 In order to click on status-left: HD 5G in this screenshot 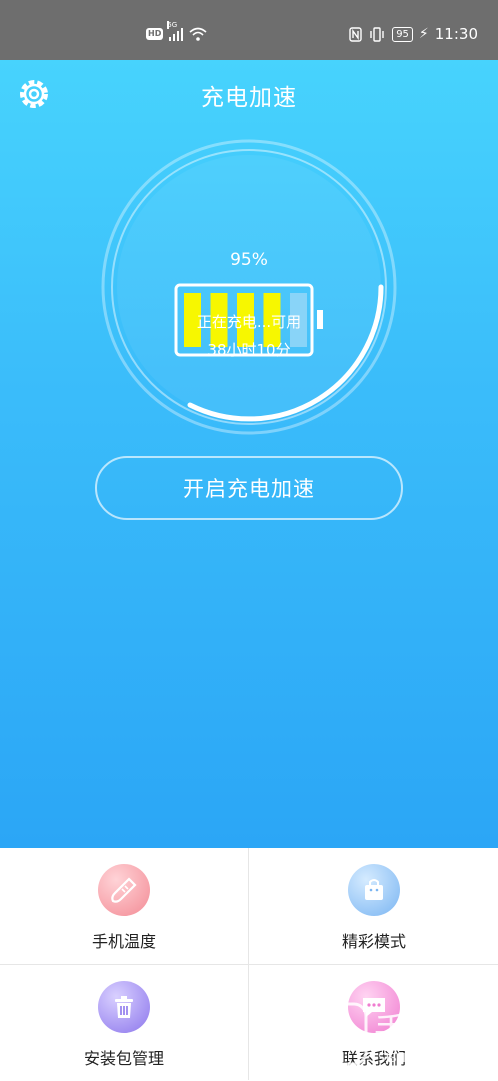, I will do `click(176, 32)`.